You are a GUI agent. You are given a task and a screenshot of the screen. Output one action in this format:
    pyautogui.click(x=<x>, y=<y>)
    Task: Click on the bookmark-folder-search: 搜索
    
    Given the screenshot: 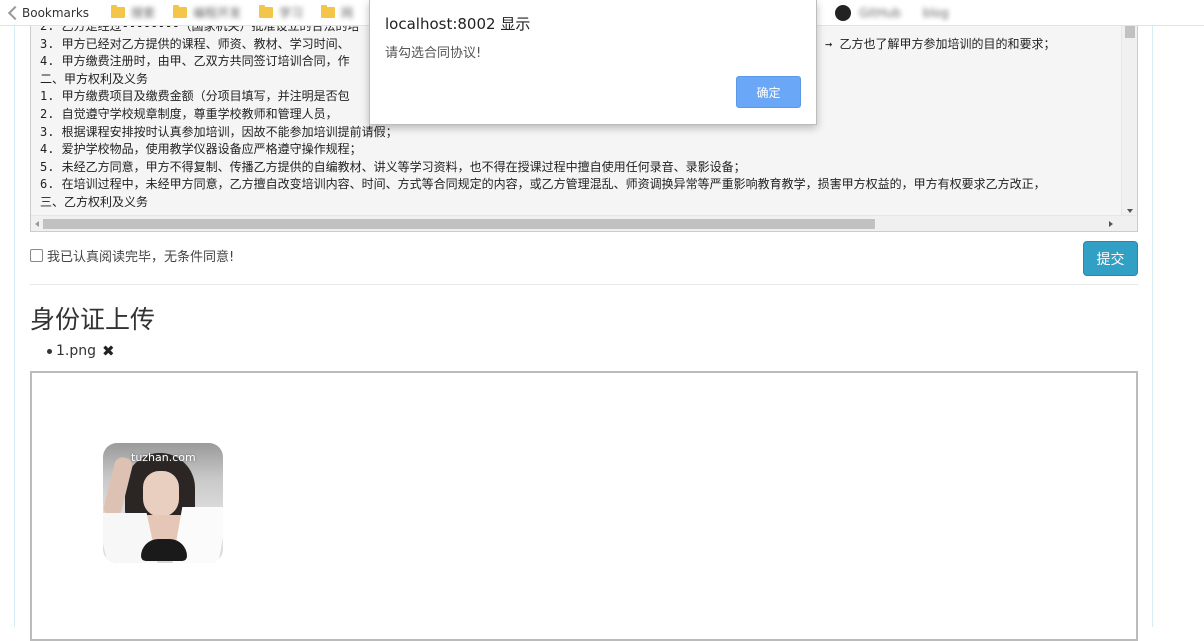 What is the action you would take?
    pyautogui.click(x=133, y=13)
    